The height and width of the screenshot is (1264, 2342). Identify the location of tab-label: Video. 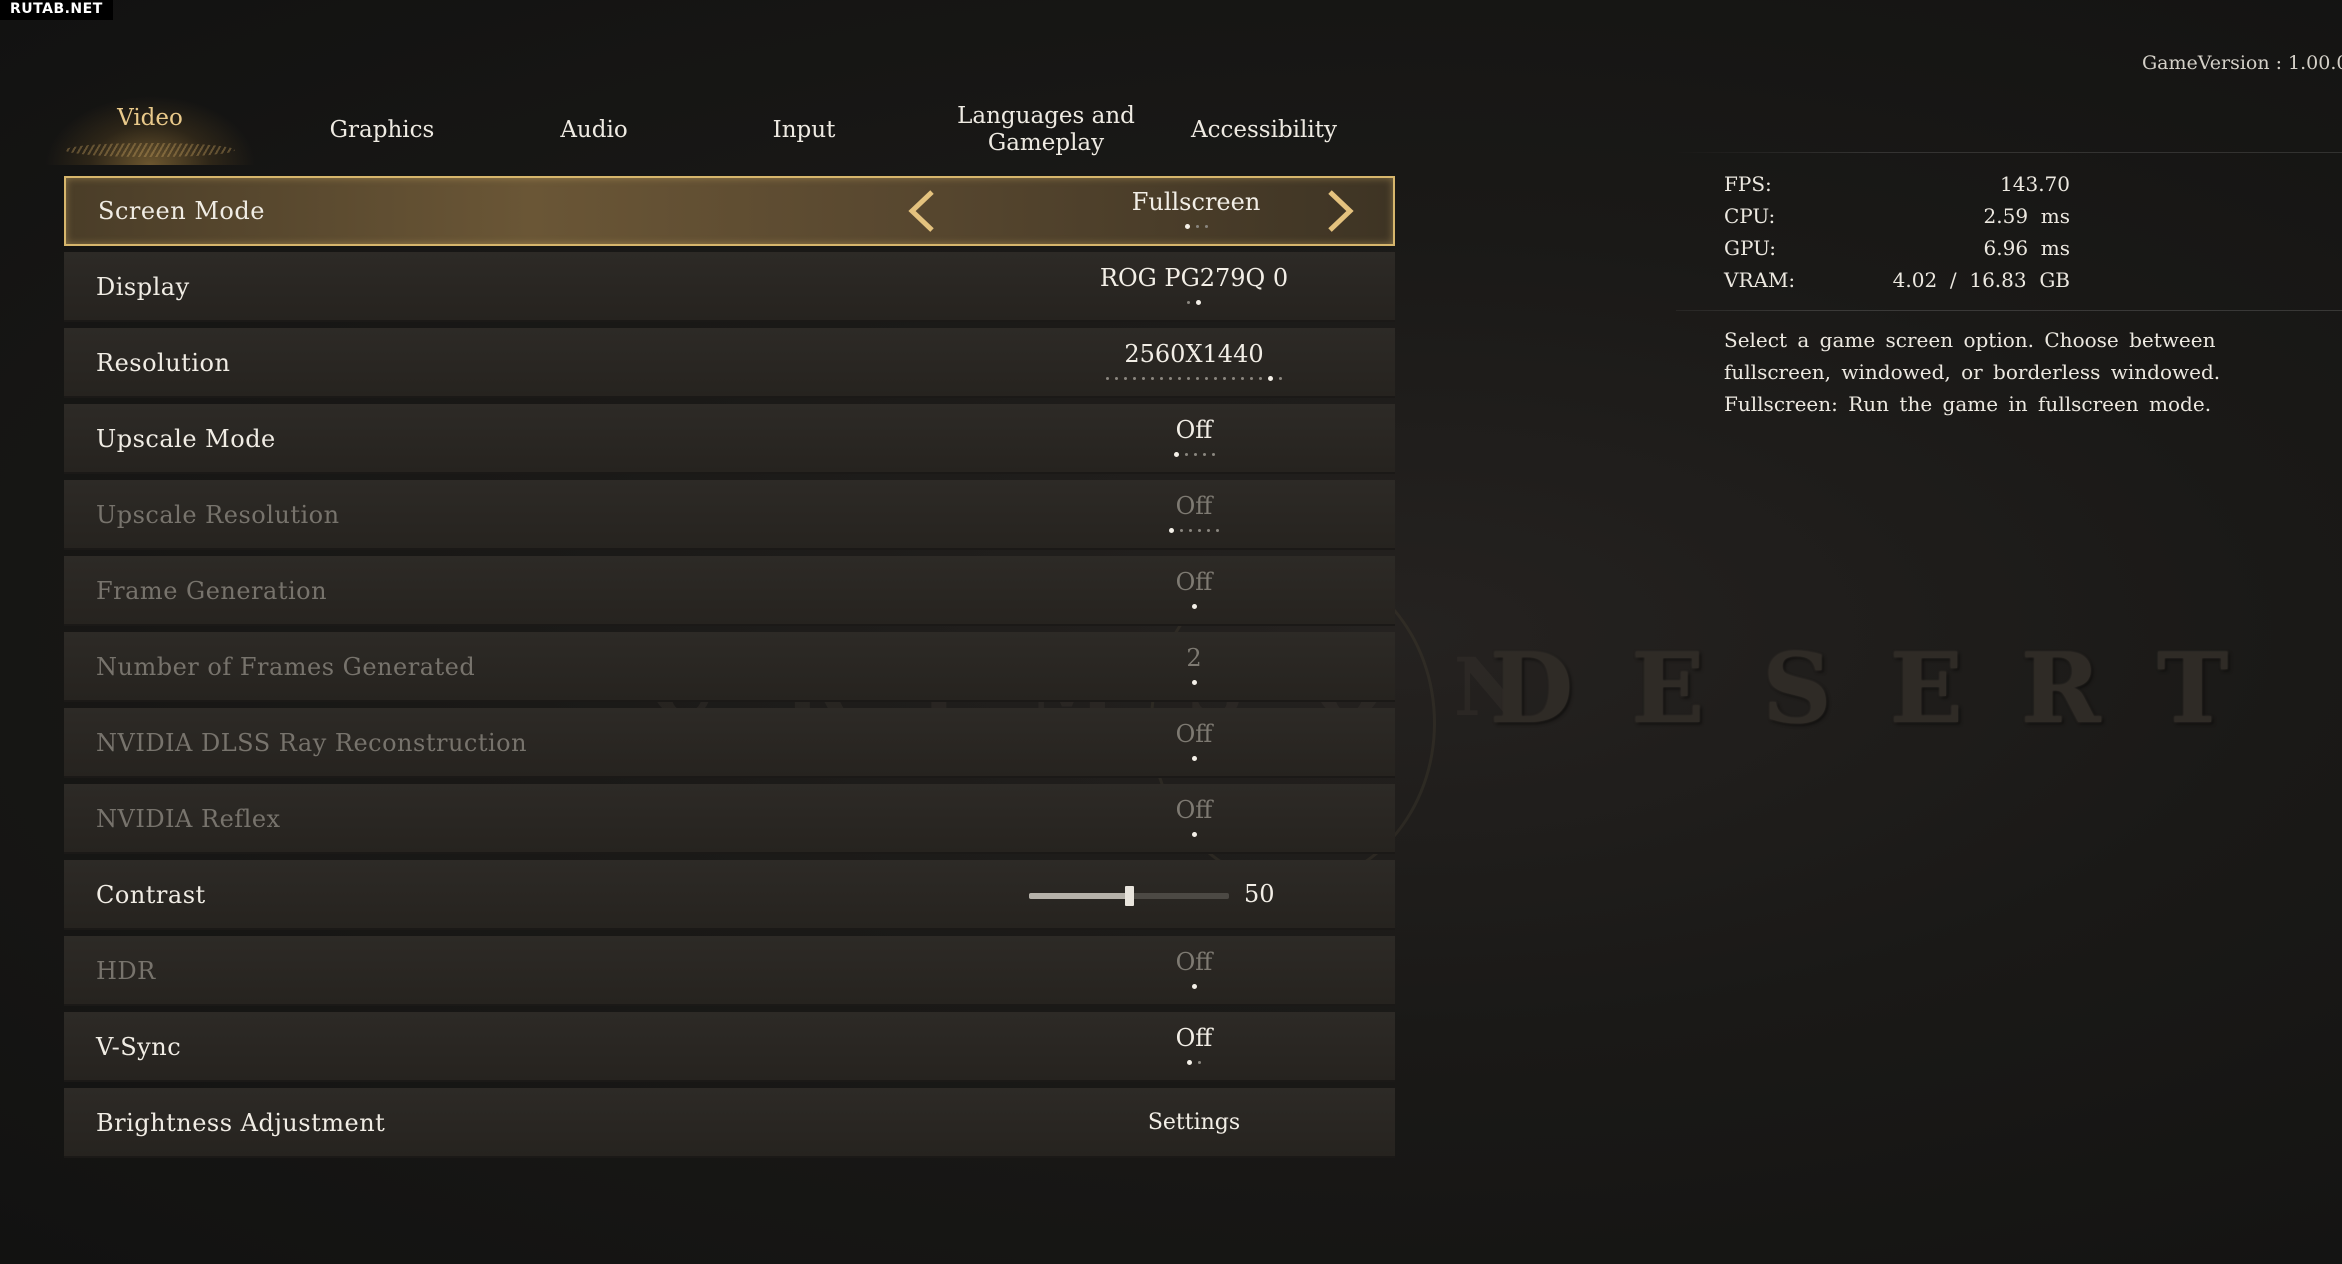
(150, 118).